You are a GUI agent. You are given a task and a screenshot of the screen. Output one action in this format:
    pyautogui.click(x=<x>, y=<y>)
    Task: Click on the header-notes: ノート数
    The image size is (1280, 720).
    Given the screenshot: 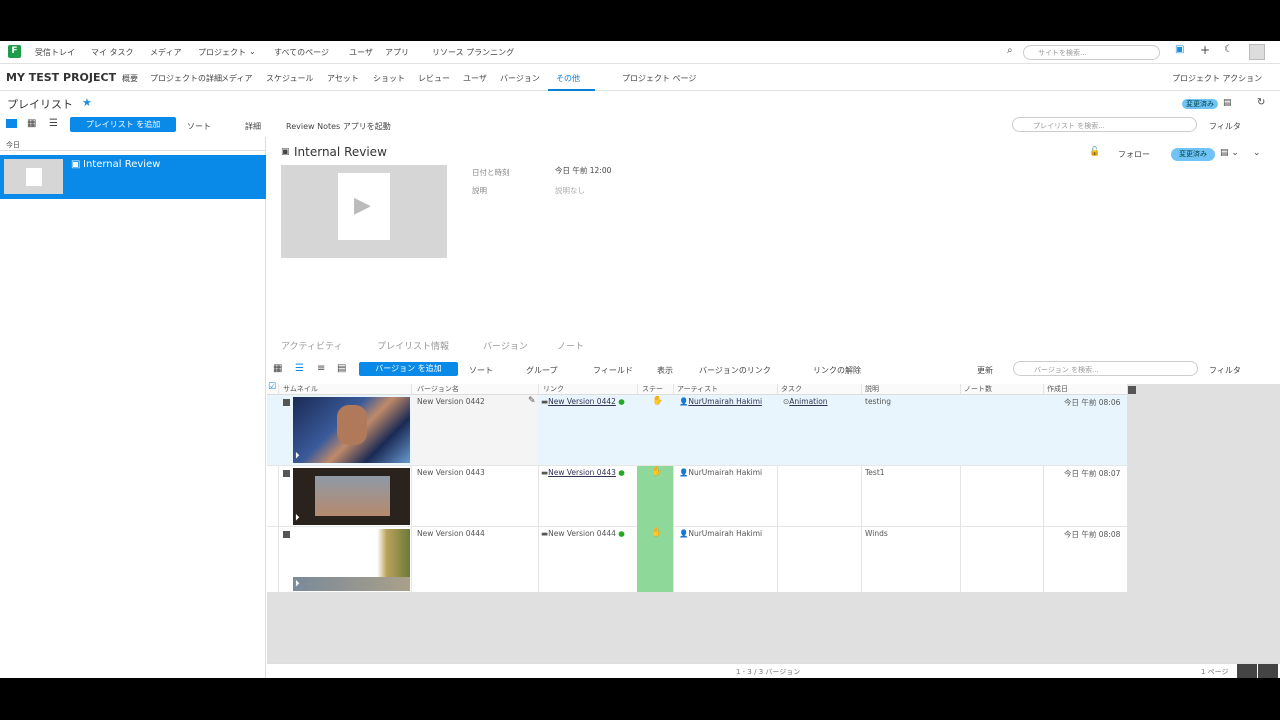 What is the action you would take?
    pyautogui.click(x=1004, y=389)
    